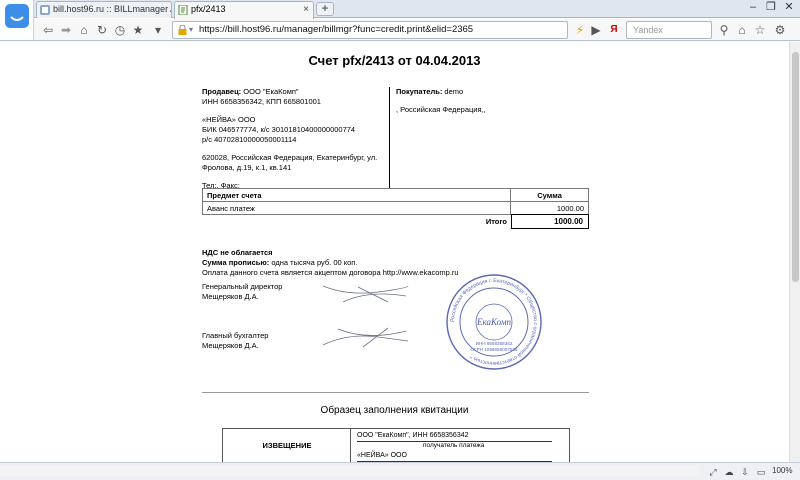 The width and height of the screenshot is (800, 480). What do you see at coordinates (395, 221) in the screenshot?
I see `total-row: Итого 1000.00` at bounding box center [395, 221].